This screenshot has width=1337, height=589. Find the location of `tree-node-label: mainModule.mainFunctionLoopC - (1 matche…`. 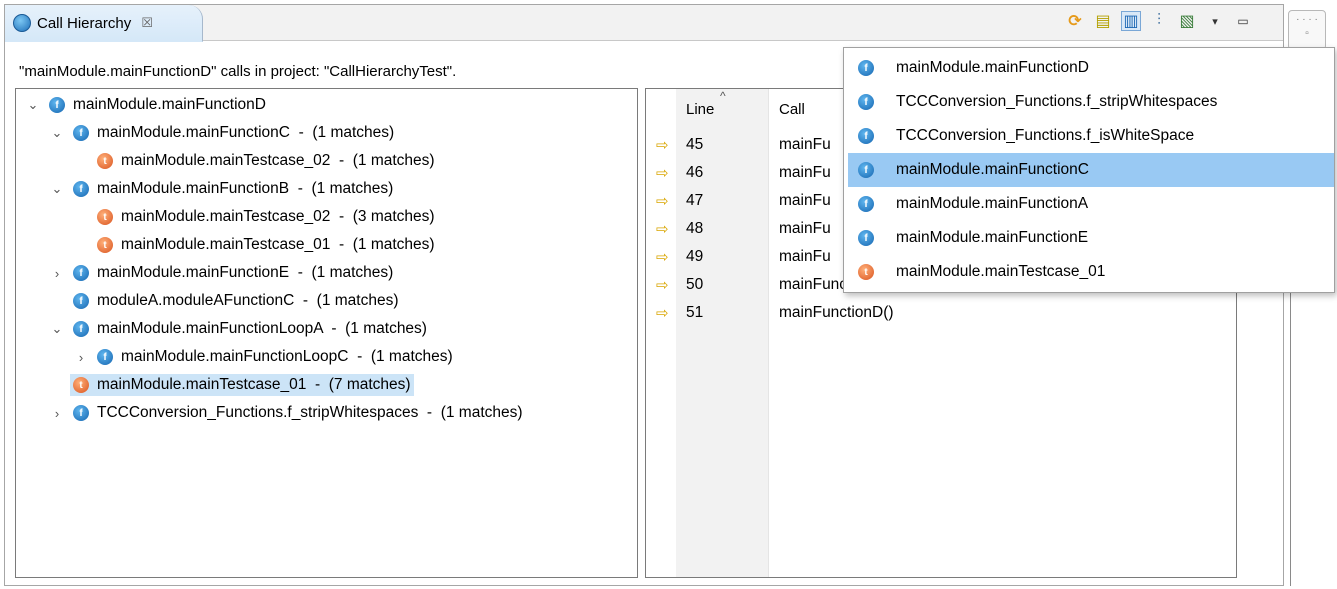

tree-node-label: mainModule.mainFunctionLoopC - (1 matche… is located at coordinates (287, 356).